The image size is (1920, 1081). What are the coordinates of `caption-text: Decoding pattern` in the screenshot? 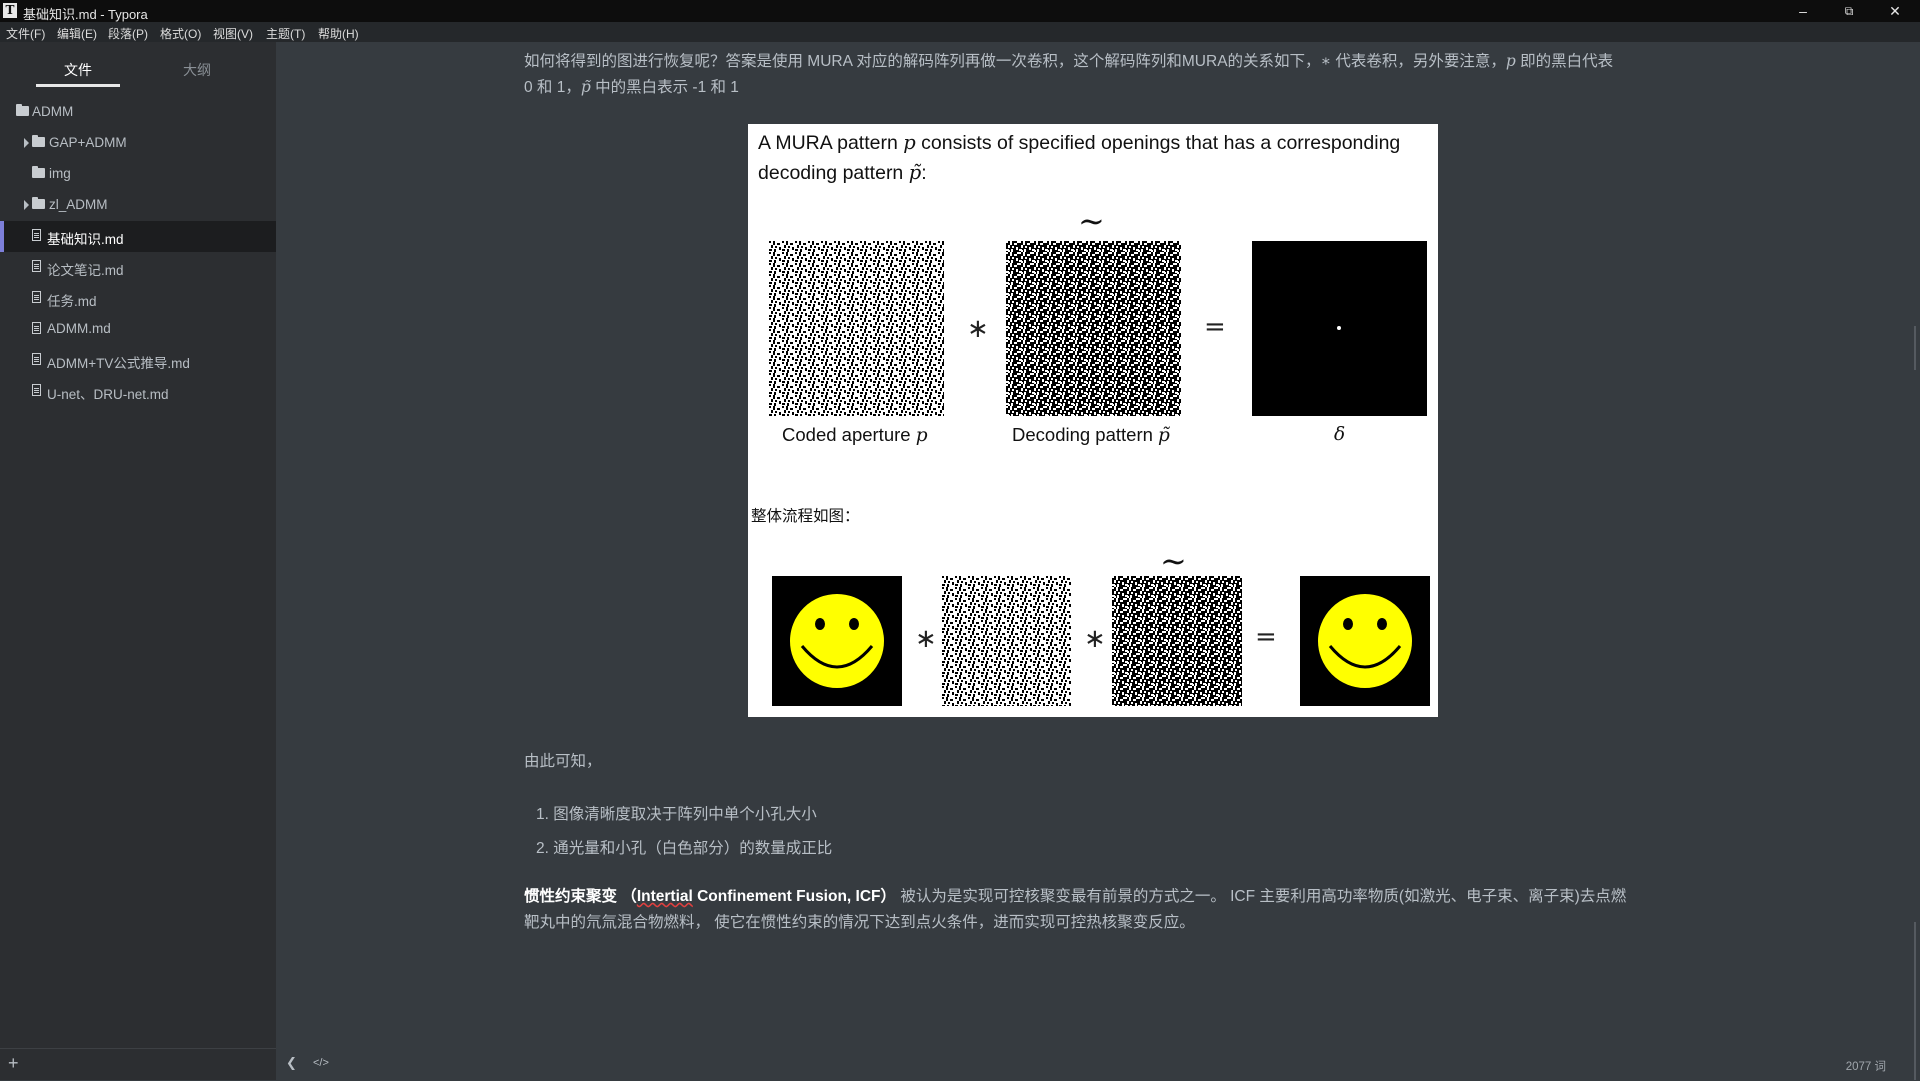 It's located at (1085, 434).